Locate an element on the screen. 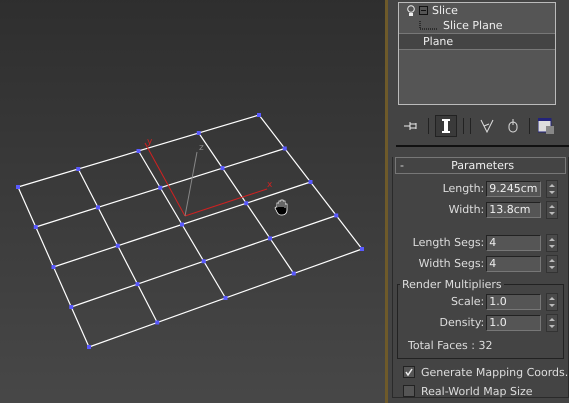  configure-icon is located at coordinates (546, 126).